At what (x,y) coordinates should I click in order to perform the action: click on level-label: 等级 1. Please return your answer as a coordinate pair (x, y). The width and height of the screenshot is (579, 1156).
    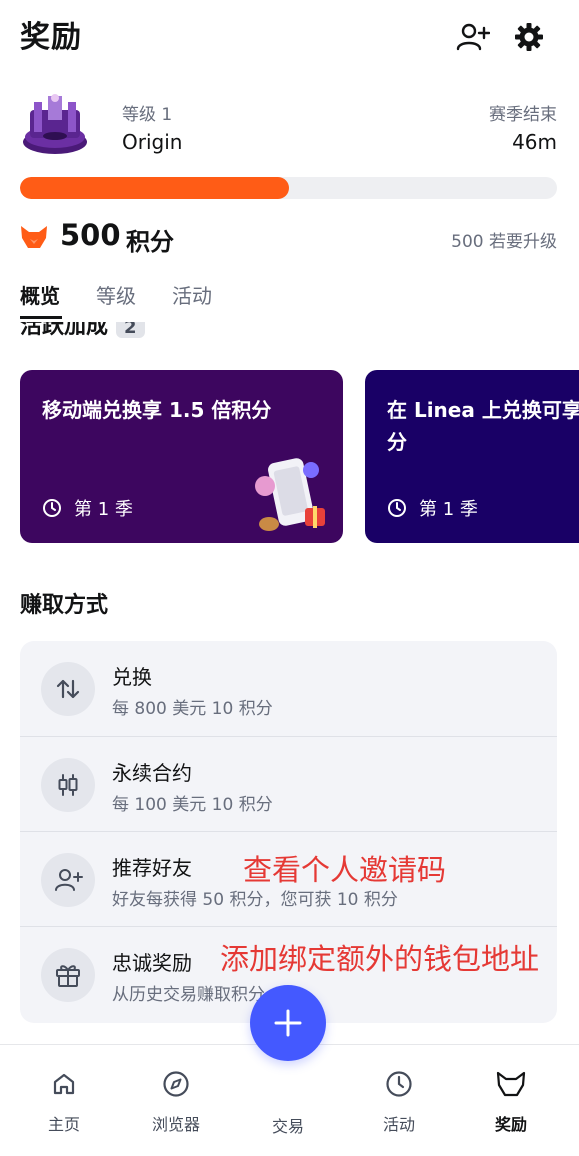
    Looking at the image, I should click on (147, 115).